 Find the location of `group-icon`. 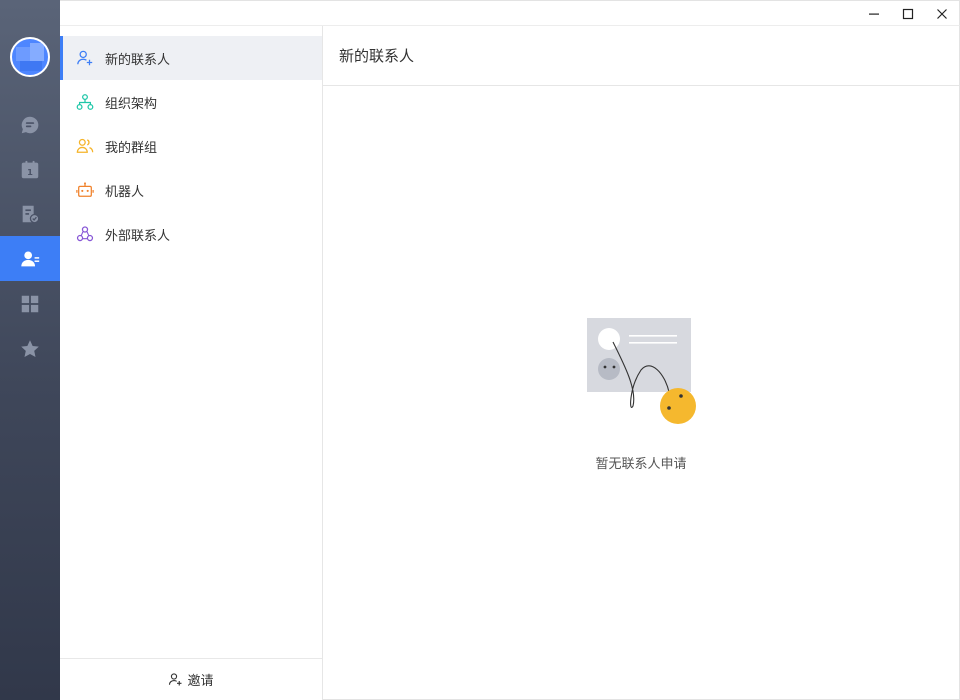

group-icon is located at coordinates (85, 145).